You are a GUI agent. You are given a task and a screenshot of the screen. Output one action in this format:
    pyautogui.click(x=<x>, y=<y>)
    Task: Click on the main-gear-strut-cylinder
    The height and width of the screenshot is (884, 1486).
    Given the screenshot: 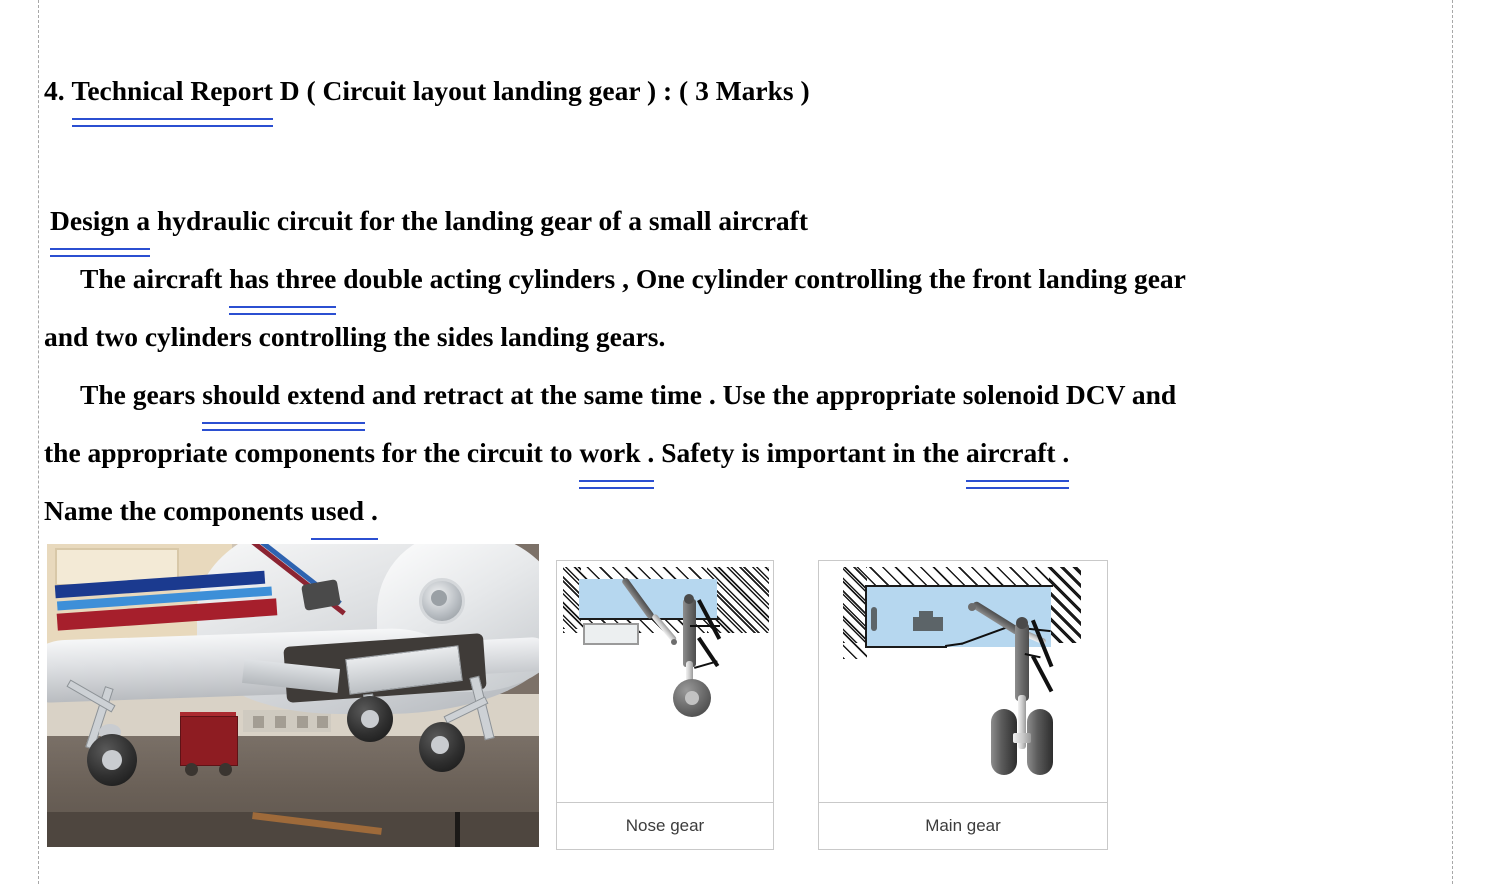 What is the action you would take?
    pyautogui.click(x=1022, y=662)
    